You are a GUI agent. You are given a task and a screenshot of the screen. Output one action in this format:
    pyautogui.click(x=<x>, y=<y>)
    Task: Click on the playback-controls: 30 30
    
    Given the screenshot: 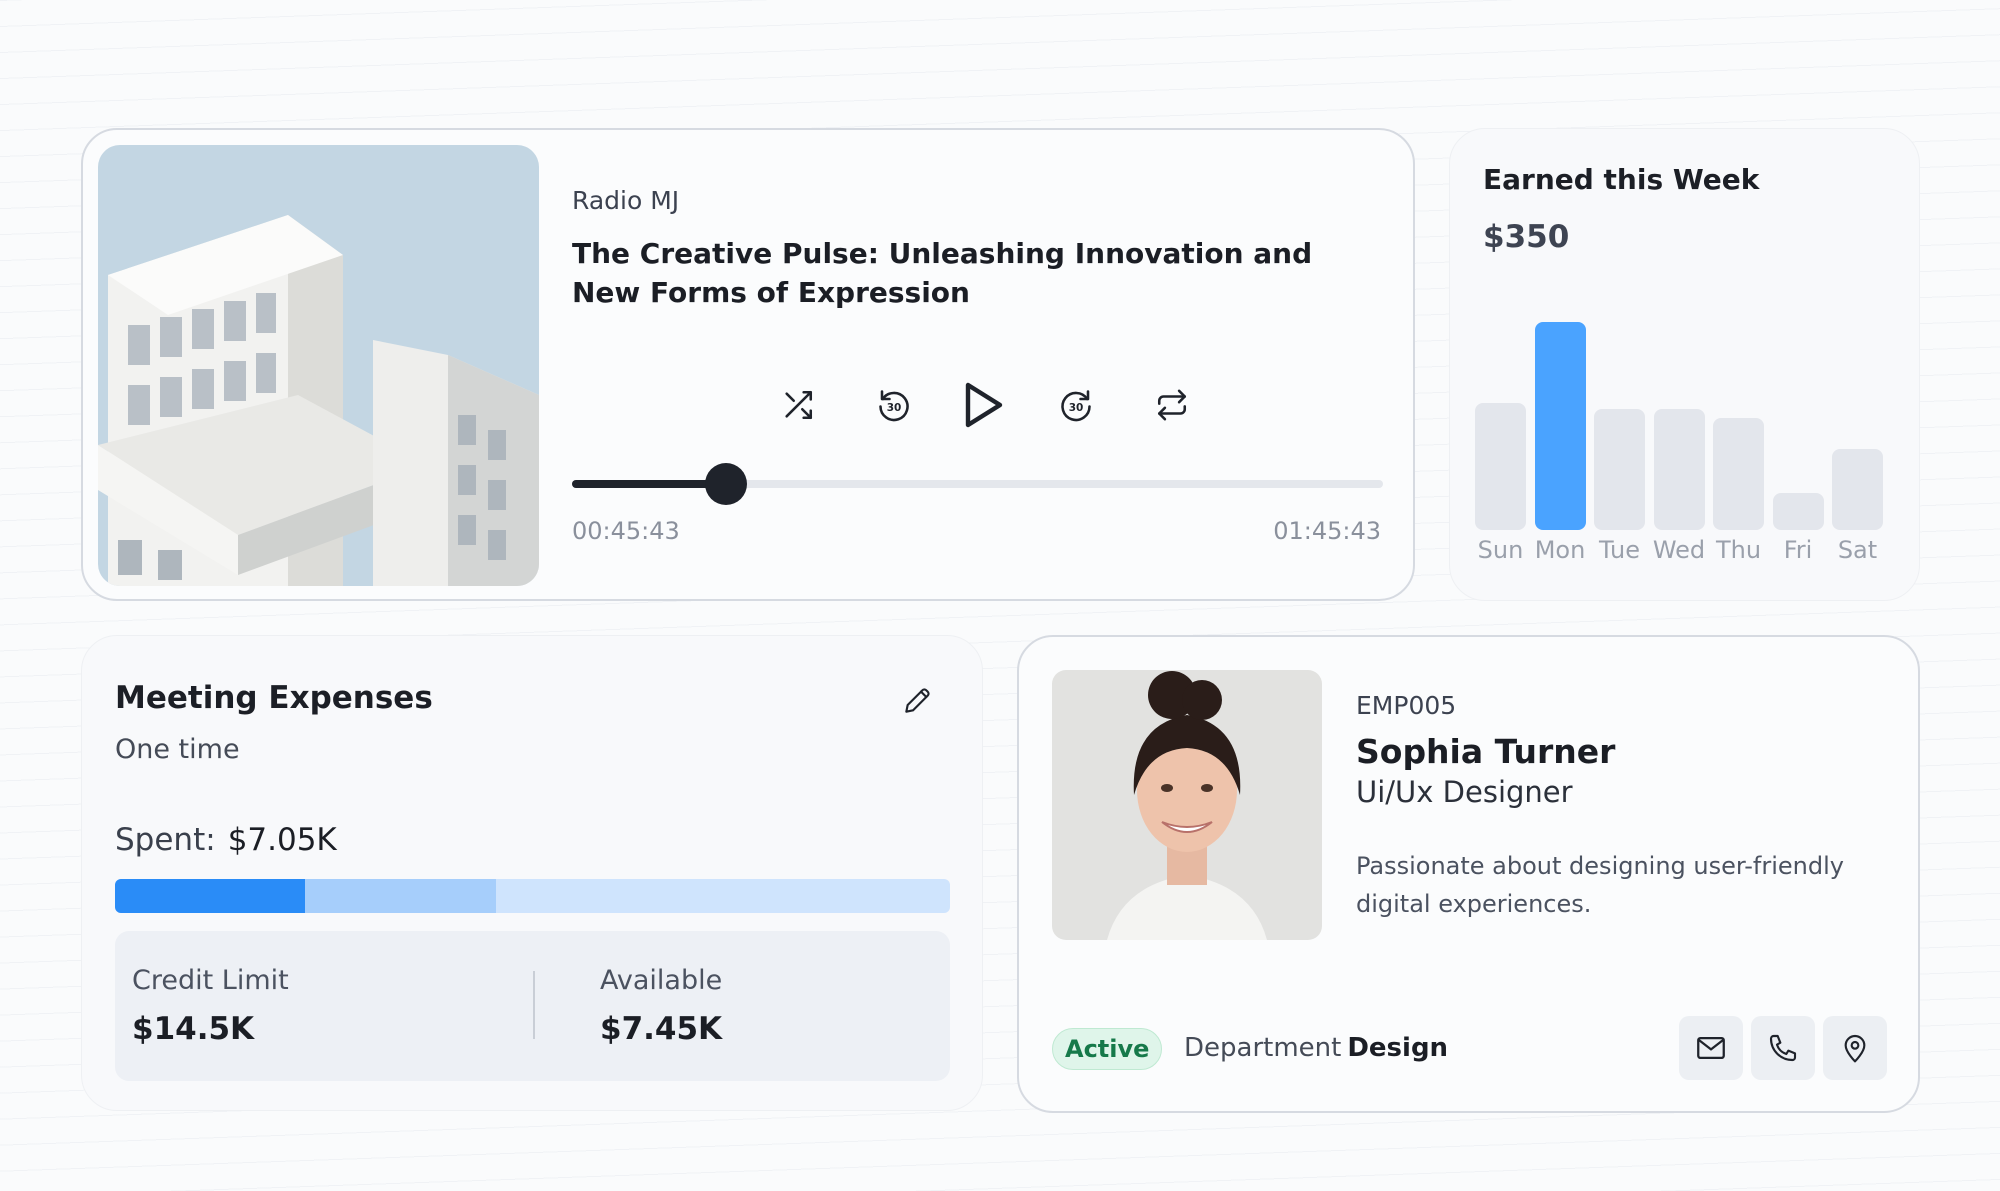 What is the action you would take?
    pyautogui.click(x=1033, y=405)
    